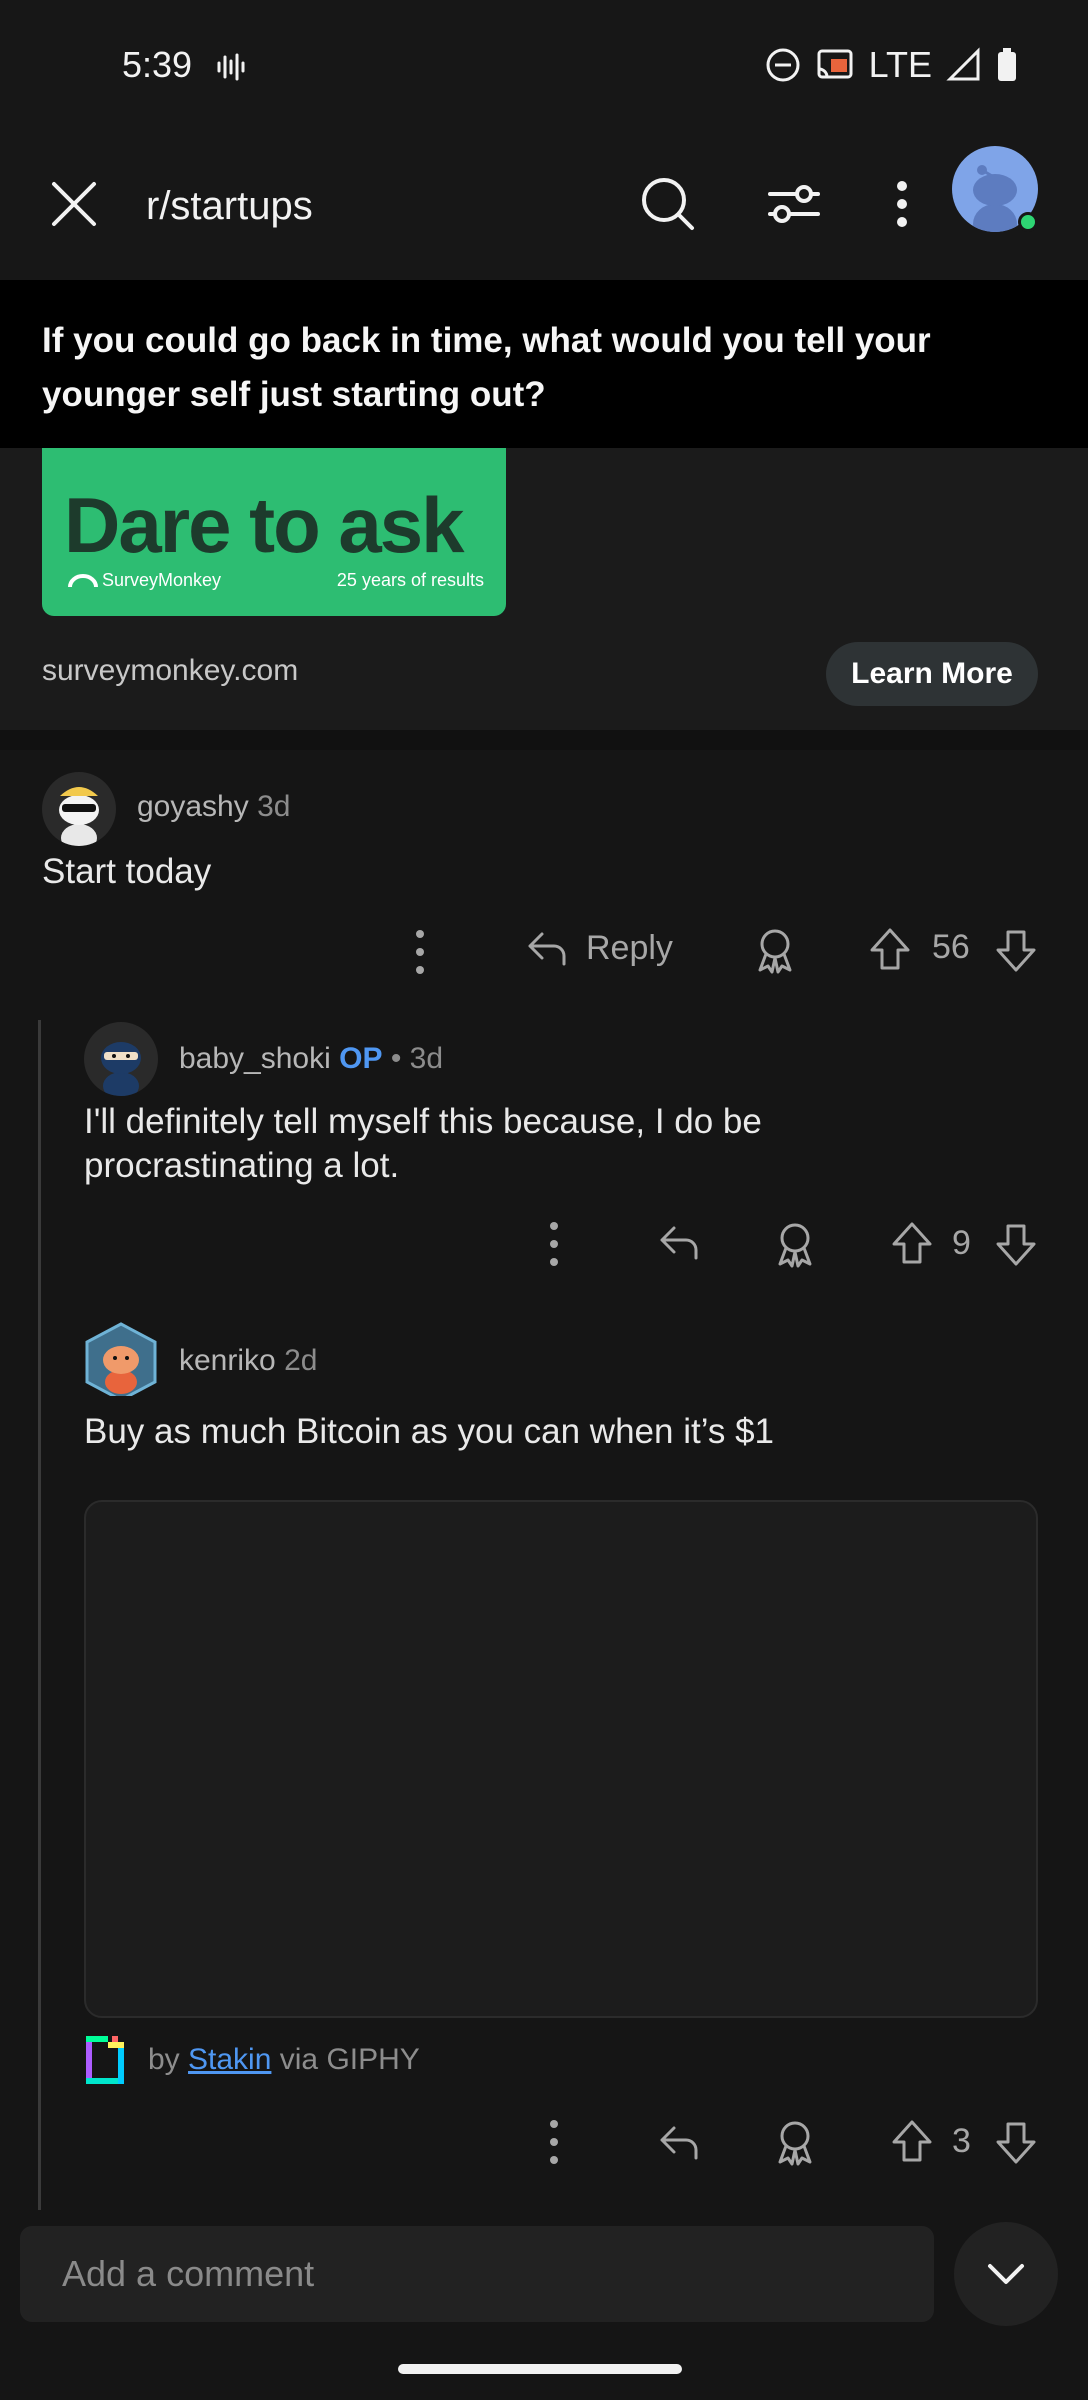 This screenshot has height=2400, width=1088. I want to click on filter-icon, so click(794, 204).